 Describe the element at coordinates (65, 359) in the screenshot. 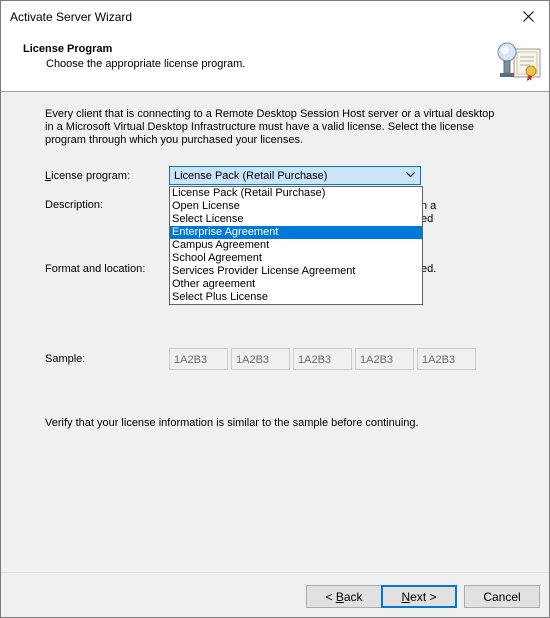

I see `sample-label: Sample:` at that location.